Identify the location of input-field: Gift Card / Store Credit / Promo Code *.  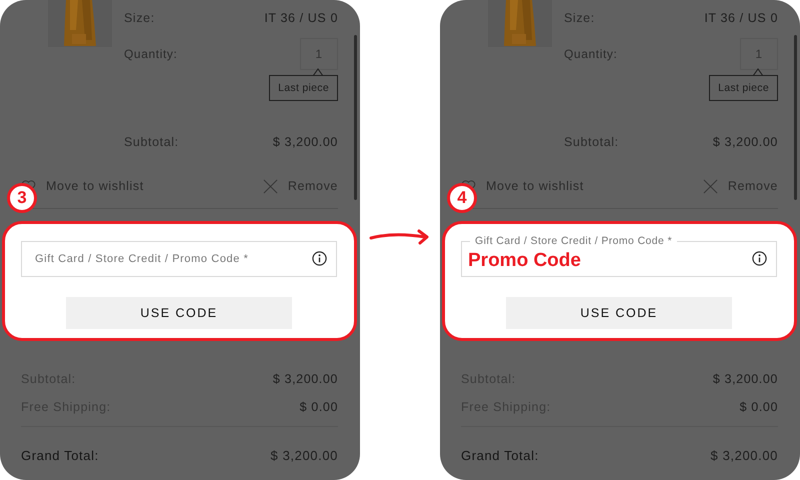
(179, 259).